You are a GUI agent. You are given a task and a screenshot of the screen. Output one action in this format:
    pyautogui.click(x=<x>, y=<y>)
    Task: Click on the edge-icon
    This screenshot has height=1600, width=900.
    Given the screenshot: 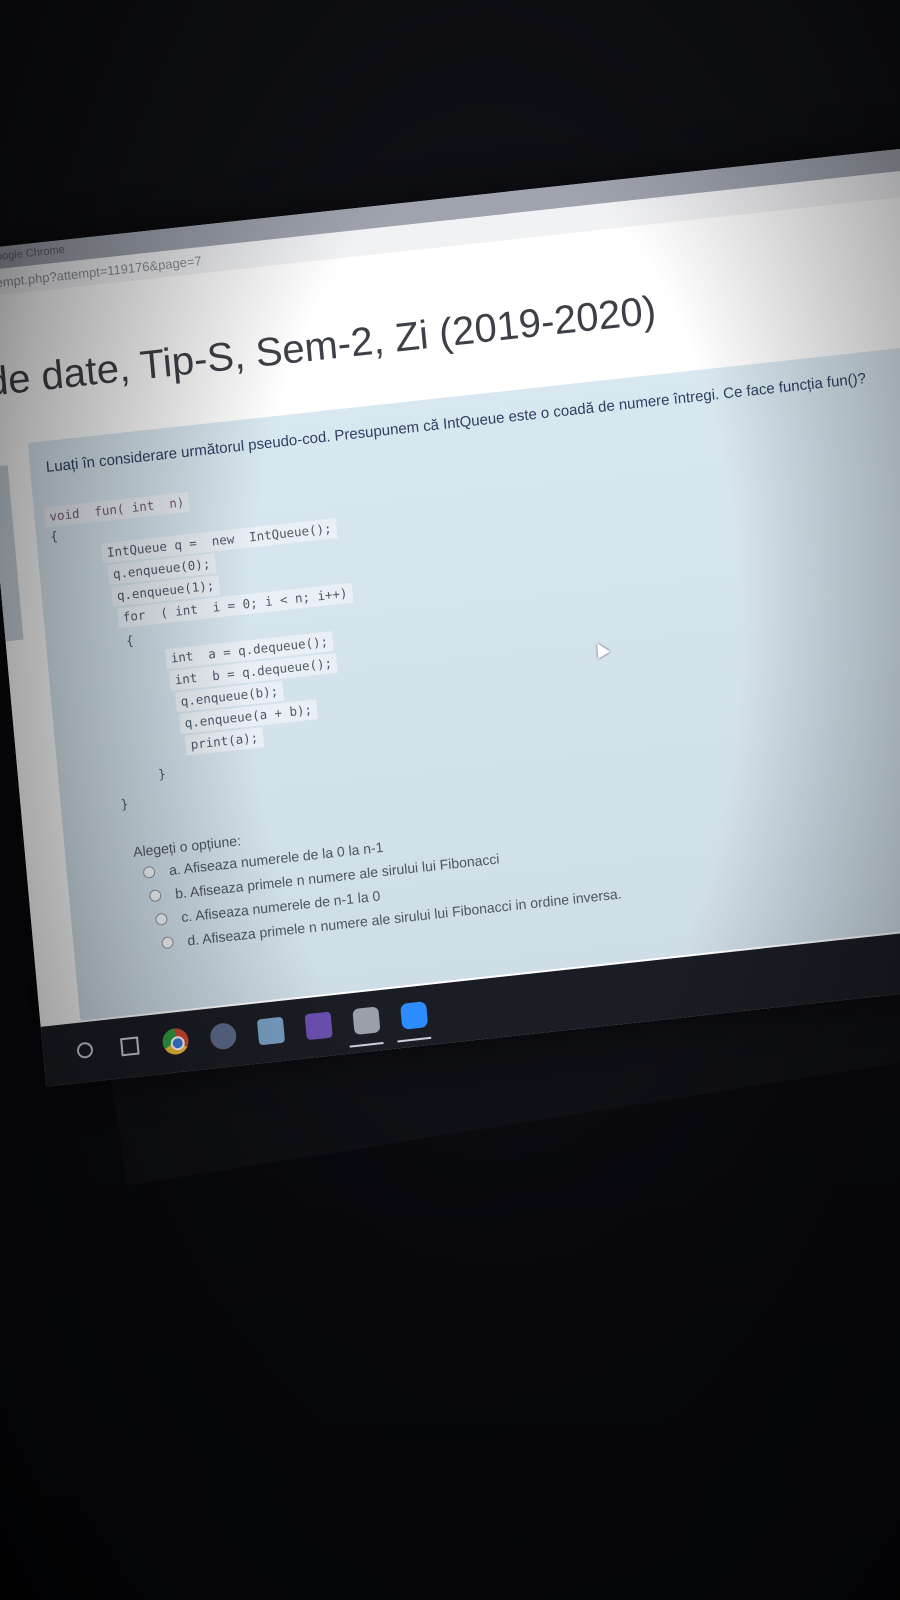 What is the action you would take?
    pyautogui.click(x=223, y=1036)
    